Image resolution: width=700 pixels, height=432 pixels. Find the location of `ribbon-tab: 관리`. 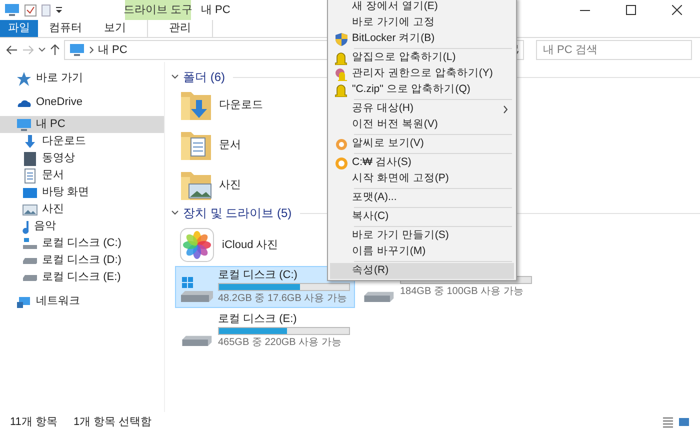

ribbon-tab: 관리 is located at coordinates (180, 28).